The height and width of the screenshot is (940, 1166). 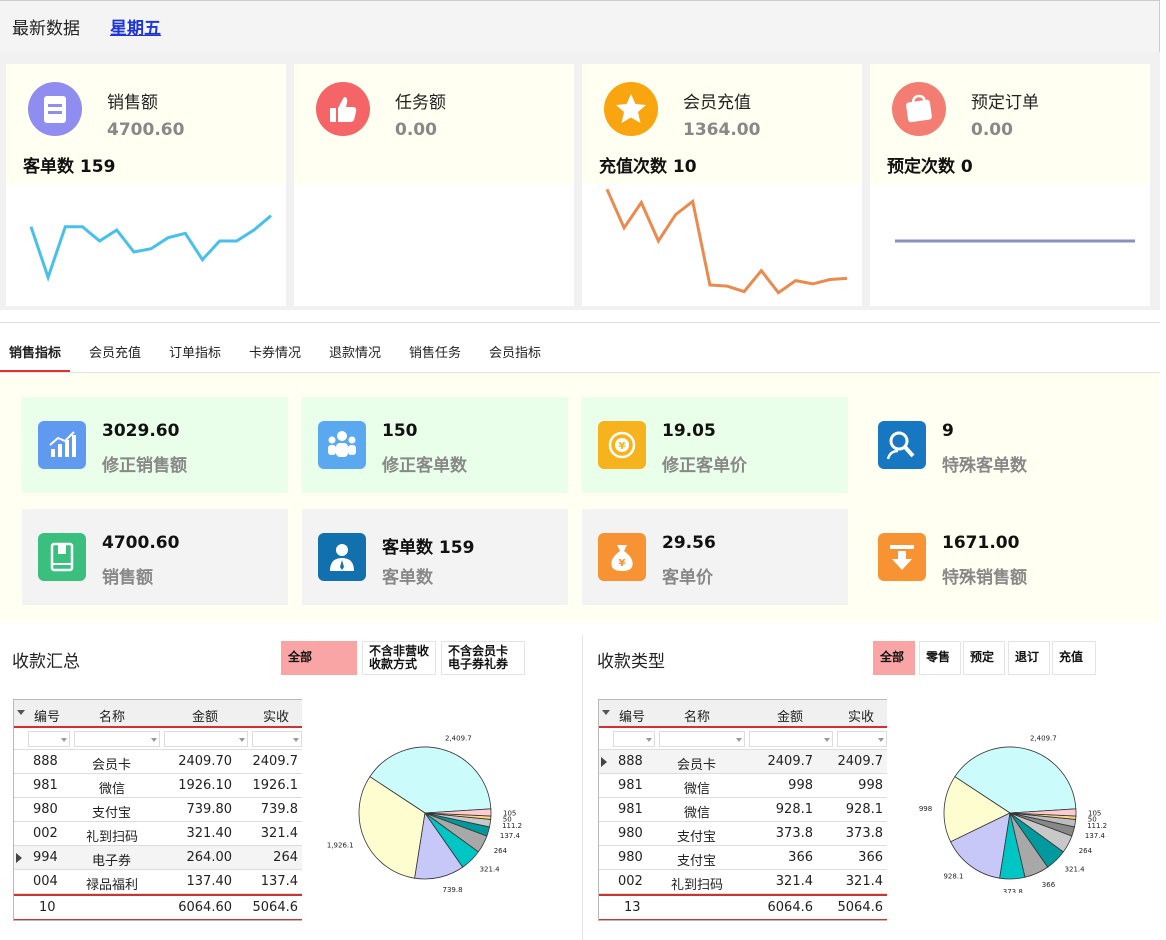 What do you see at coordinates (953, 877) in the screenshot?
I see `pie-label: 928.1` at bounding box center [953, 877].